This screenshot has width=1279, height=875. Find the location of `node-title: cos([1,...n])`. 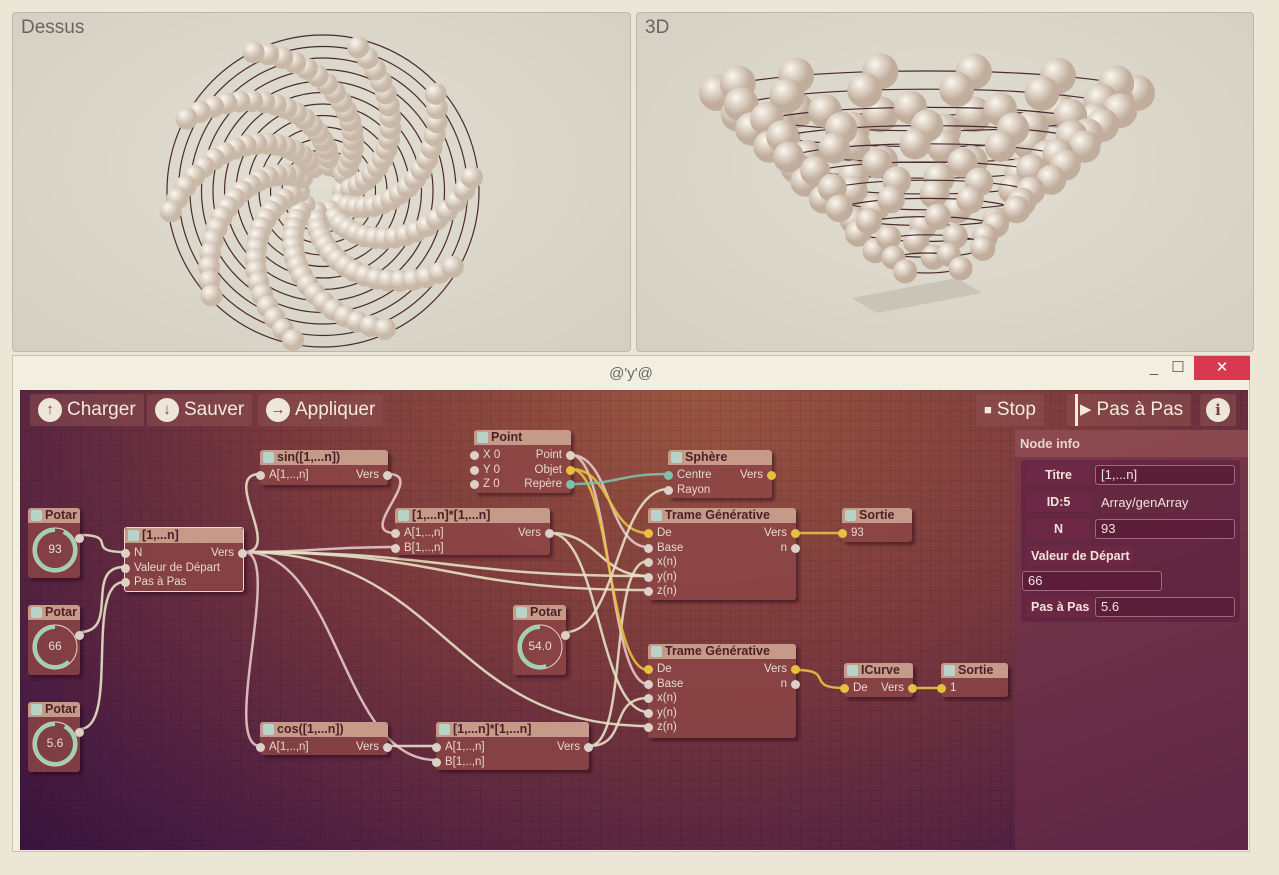

node-title: cos([1,...n]) is located at coordinates (324, 729).